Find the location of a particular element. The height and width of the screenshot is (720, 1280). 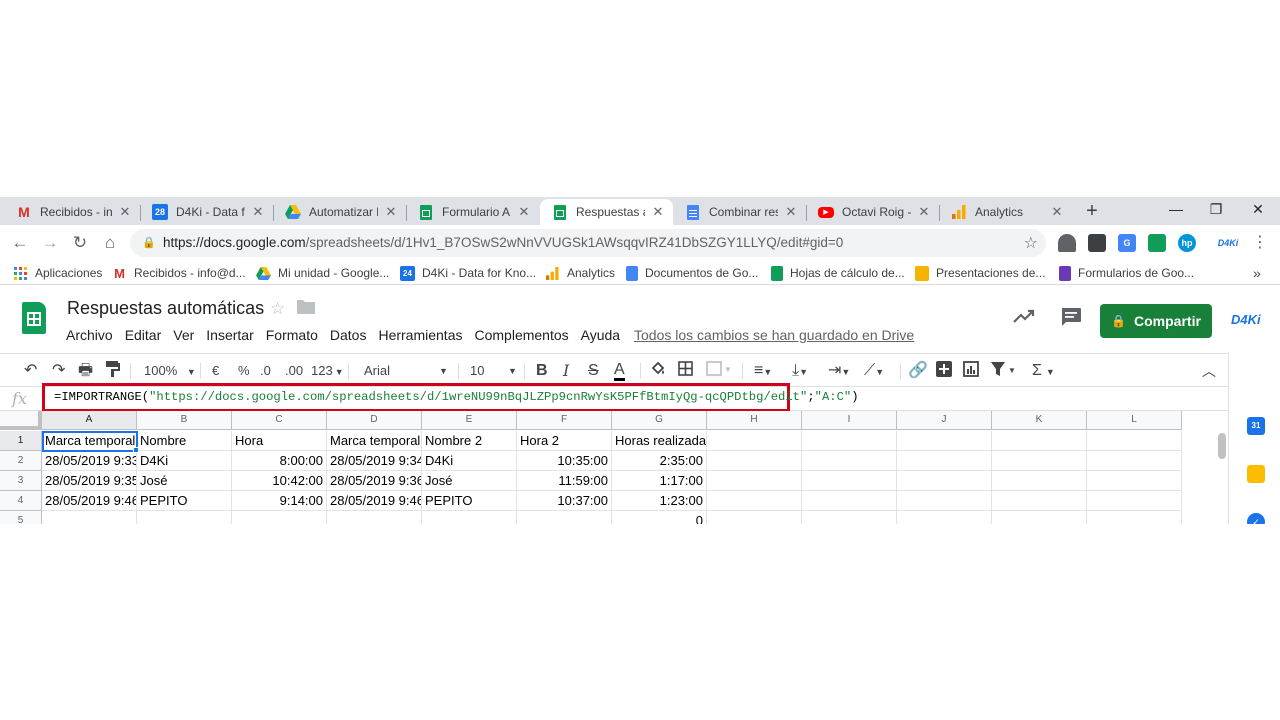

cell-b5 is located at coordinates (184, 517).